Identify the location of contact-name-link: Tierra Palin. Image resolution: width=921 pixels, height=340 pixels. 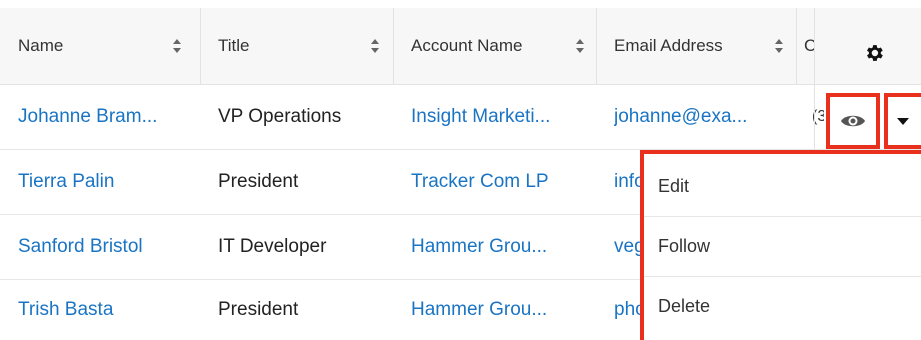
(107, 182).